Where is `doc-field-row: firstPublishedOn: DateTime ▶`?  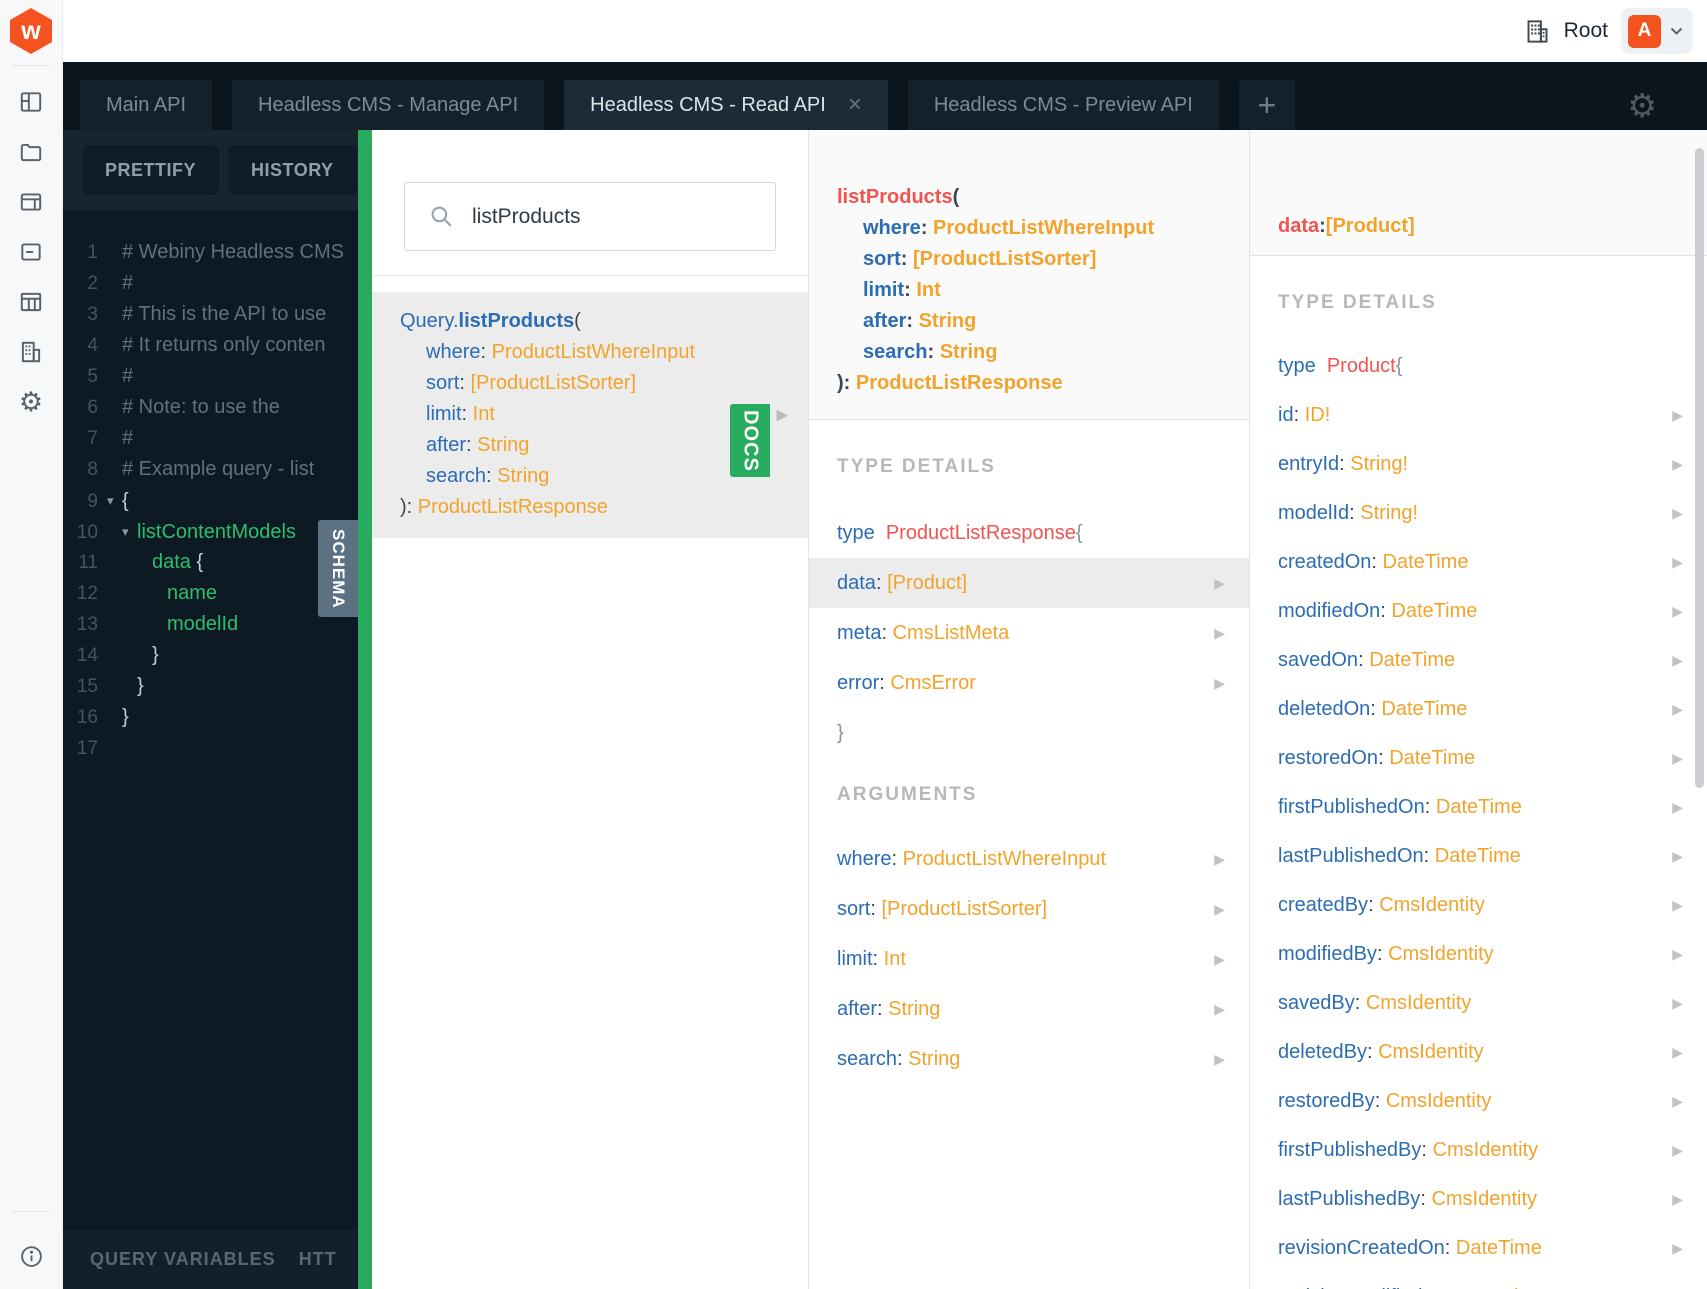 doc-field-row: firstPublishedOn: DateTime ▶ is located at coordinates (1478, 807).